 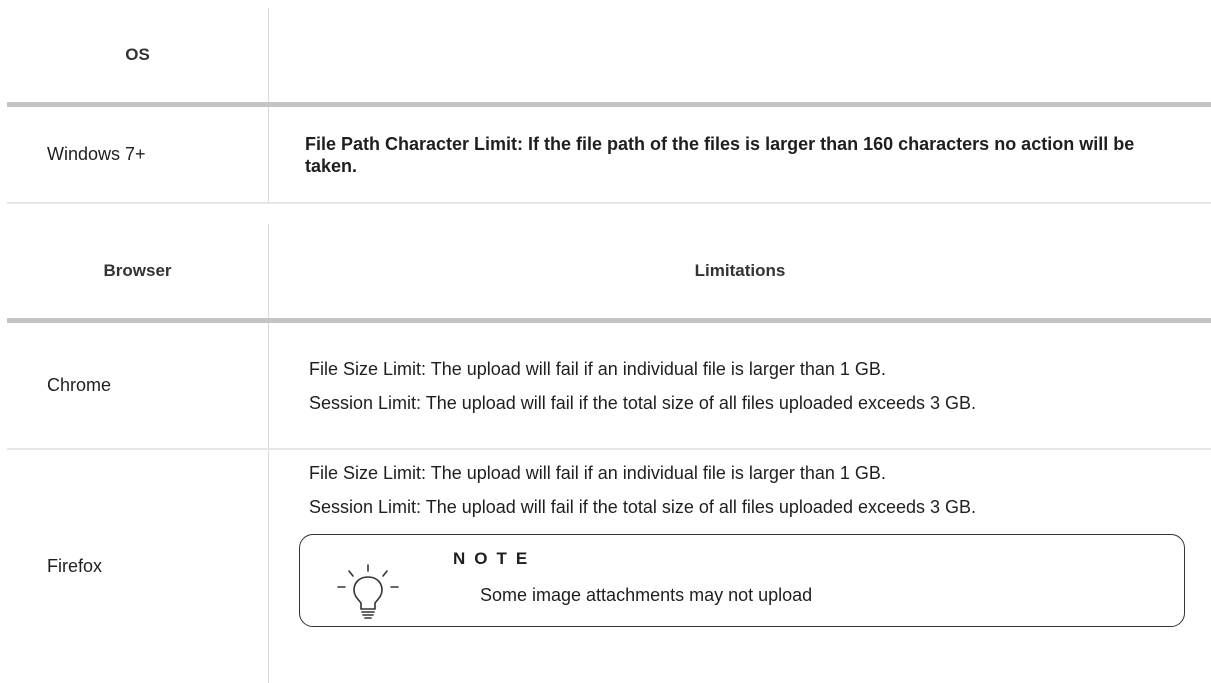 What do you see at coordinates (495, 558) in the screenshot?
I see `note-title: NOTE` at bounding box center [495, 558].